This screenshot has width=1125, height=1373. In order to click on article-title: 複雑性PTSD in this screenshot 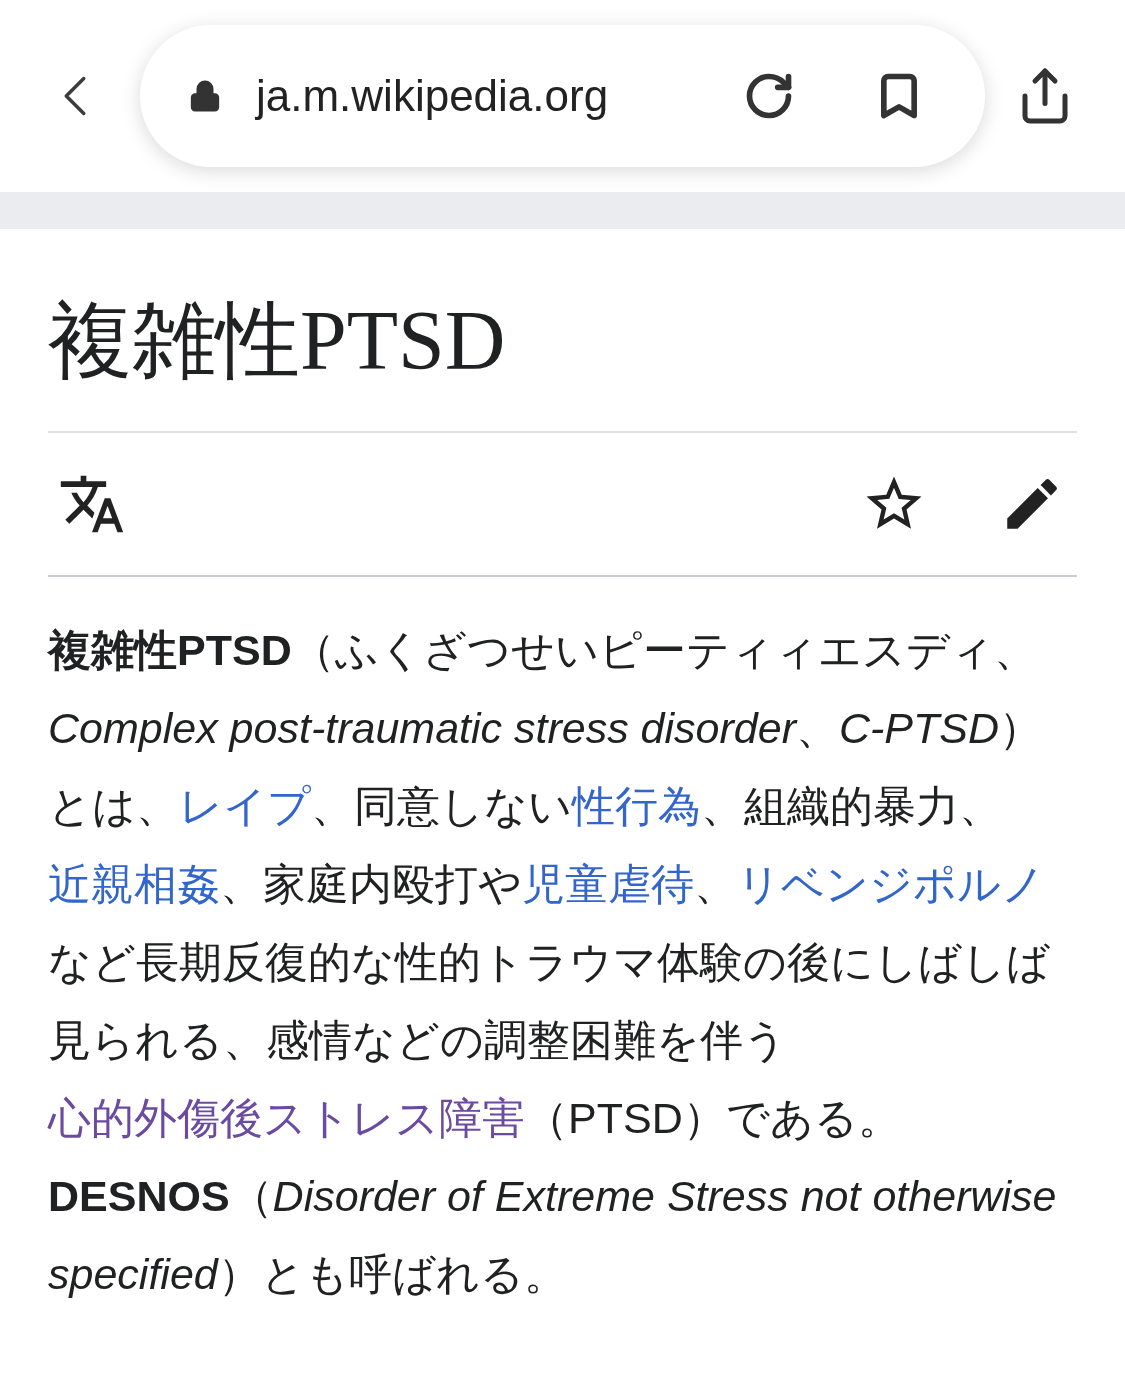, I will do `click(277, 341)`.